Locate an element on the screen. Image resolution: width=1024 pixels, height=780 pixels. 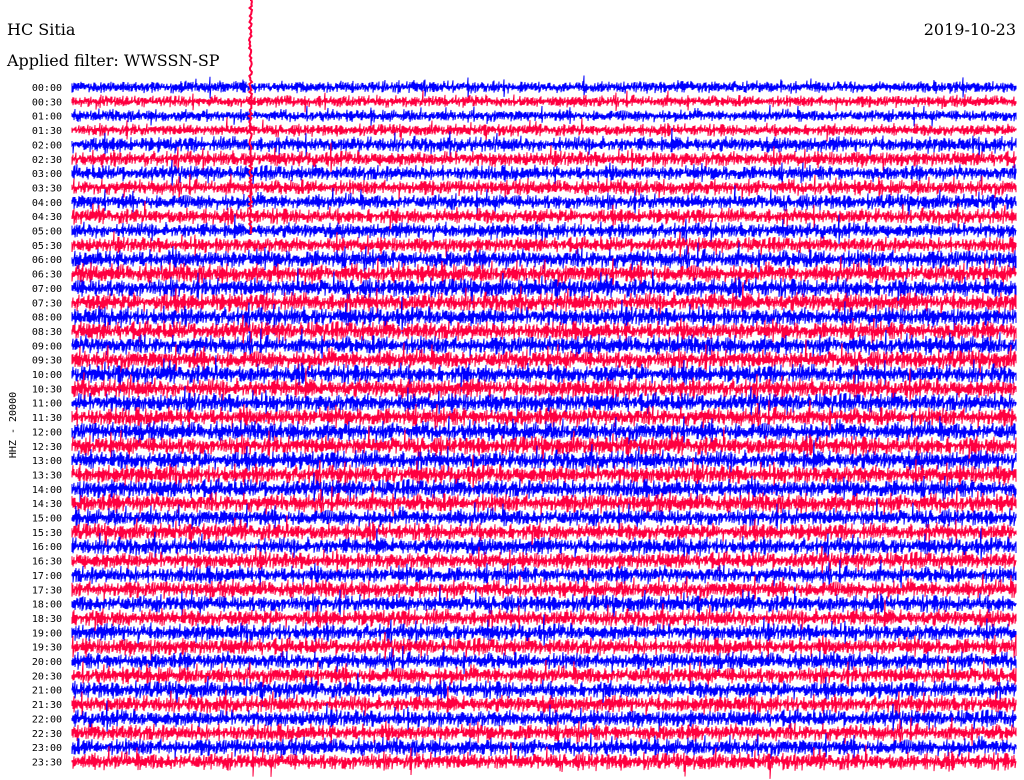
time-tick-label: 13:30 is located at coordinates (47, 475).